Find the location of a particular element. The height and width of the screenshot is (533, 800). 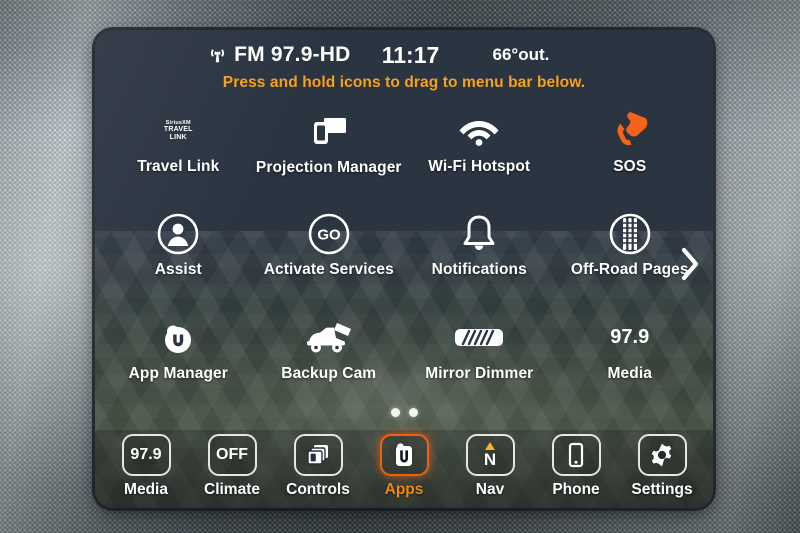

tire-tread-circle-icon is located at coordinates (630, 234).